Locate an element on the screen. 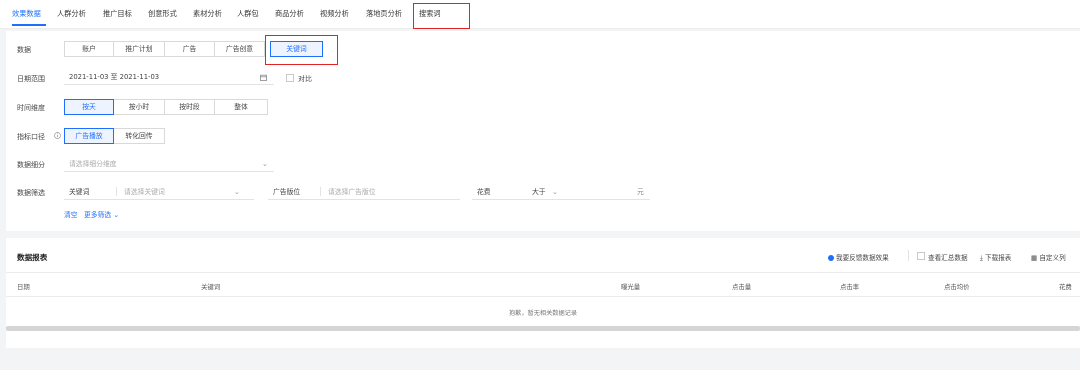 This screenshot has width=1080, height=370. summary-label: 查看汇总数据 is located at coordinates (948, 258).